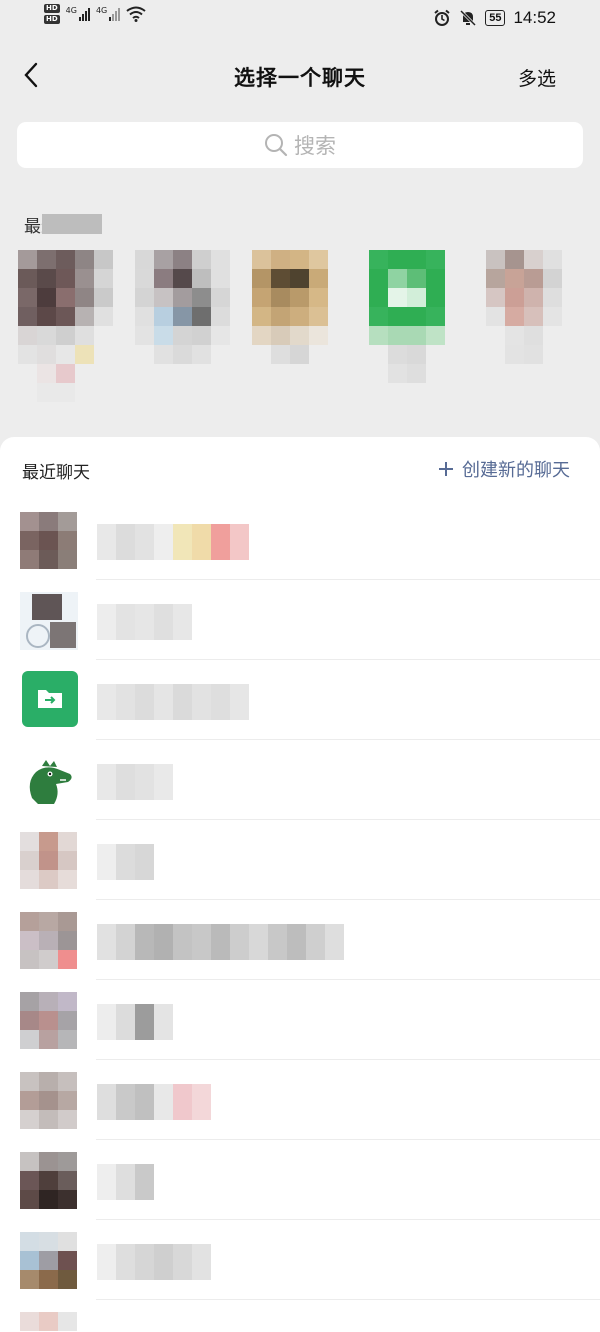  I want to click on plus-icon, so click(446, 469).